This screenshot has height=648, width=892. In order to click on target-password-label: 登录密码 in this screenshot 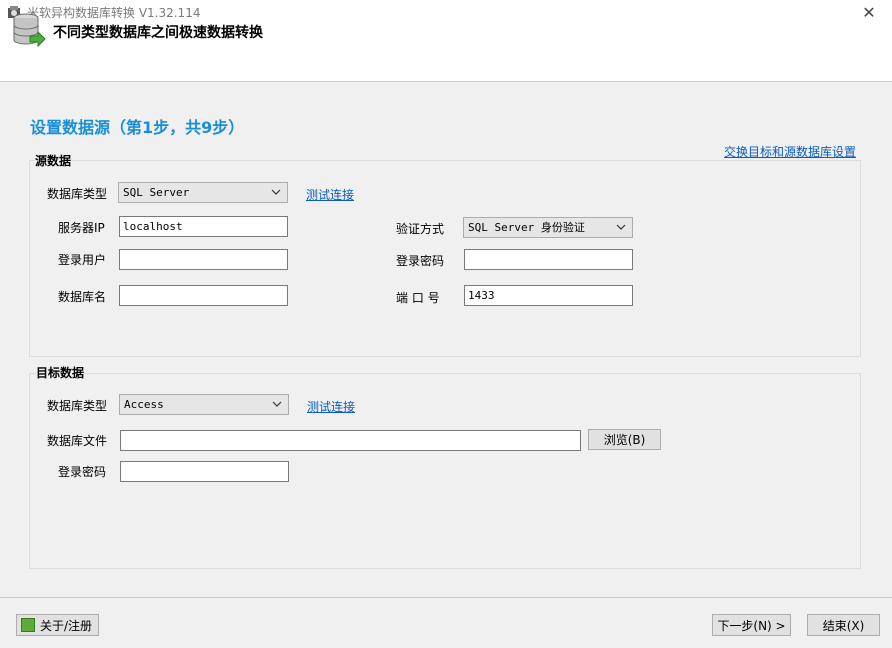, I will do `click(82, 472)`.